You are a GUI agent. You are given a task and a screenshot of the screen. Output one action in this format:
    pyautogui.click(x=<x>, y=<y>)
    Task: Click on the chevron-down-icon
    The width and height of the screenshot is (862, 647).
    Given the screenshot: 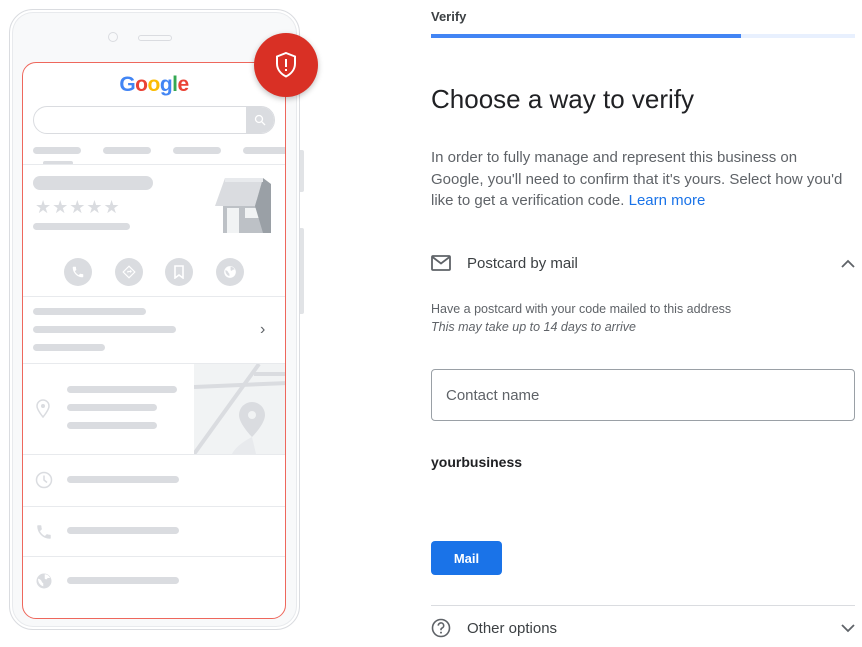 What is the action you would take?
    pyautogui.click(x=848, y=628)
    